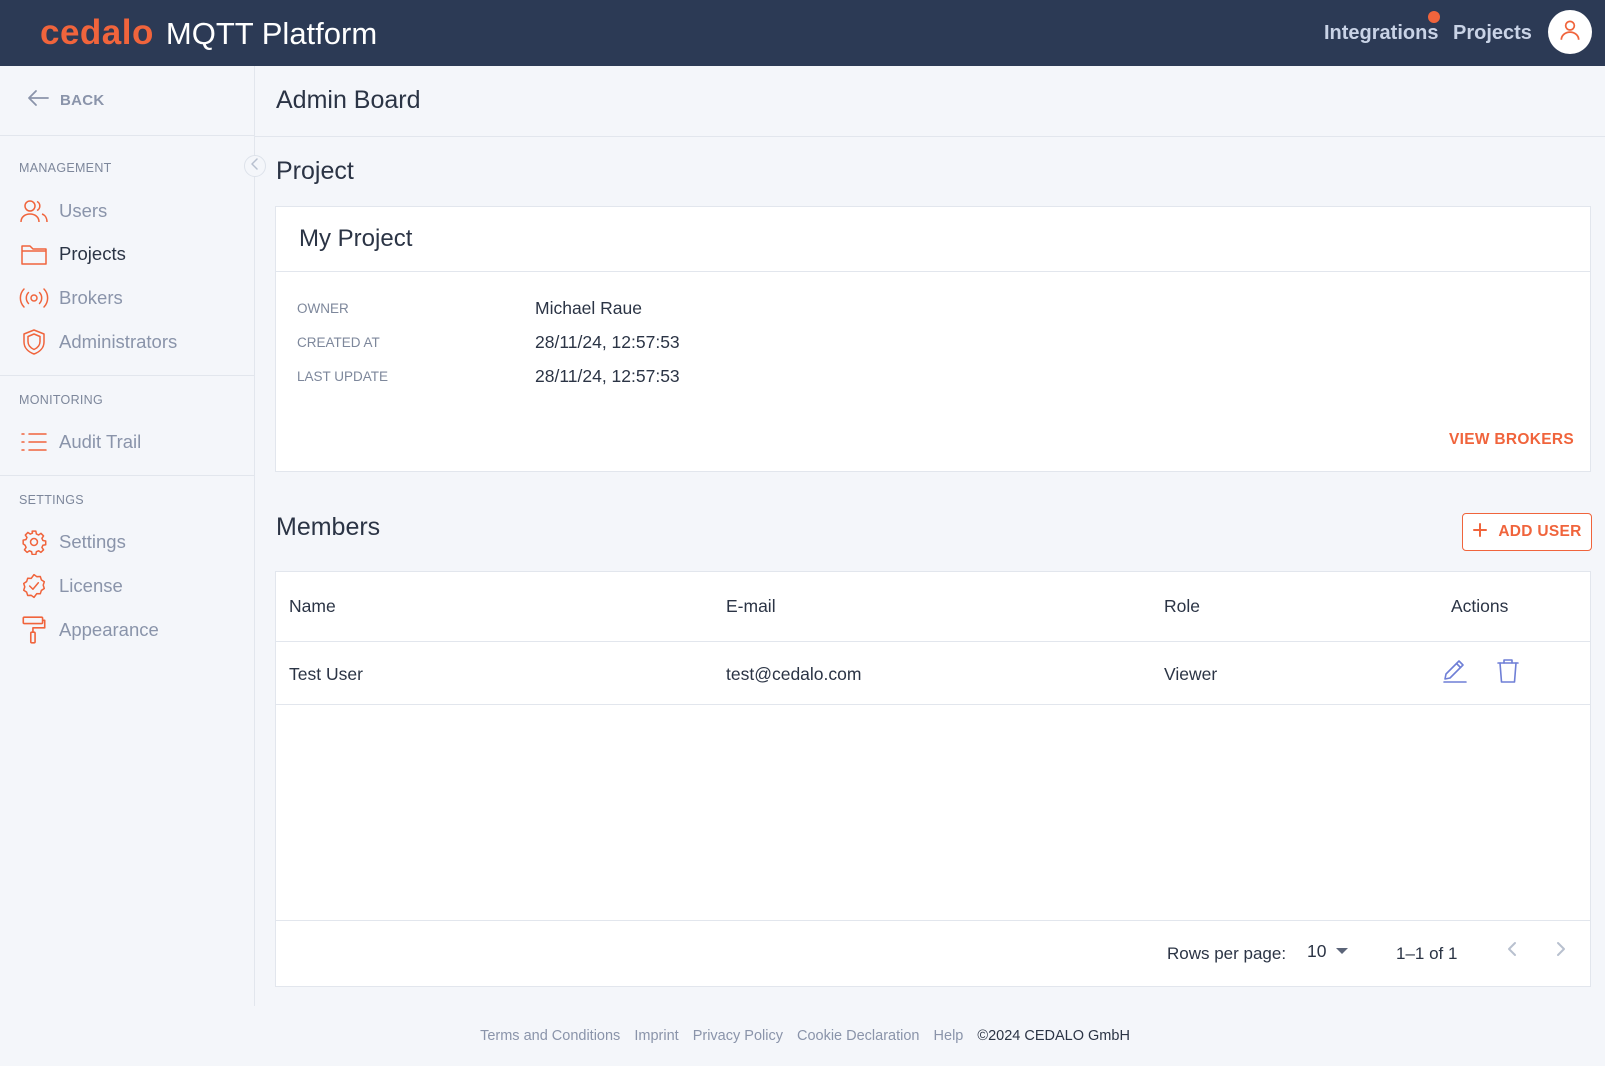 The width and height of the screenshot is (1605, 1066). I want to click on gear-icon, so click(34, 542).